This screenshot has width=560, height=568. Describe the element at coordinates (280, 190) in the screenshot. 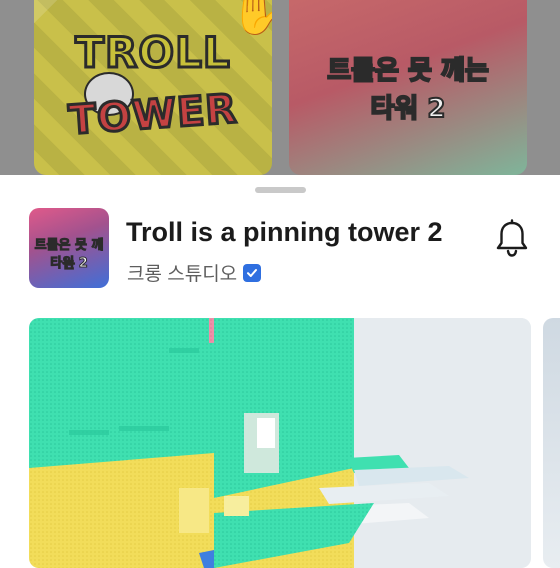

I see `sheet-drag-handle` at that location.